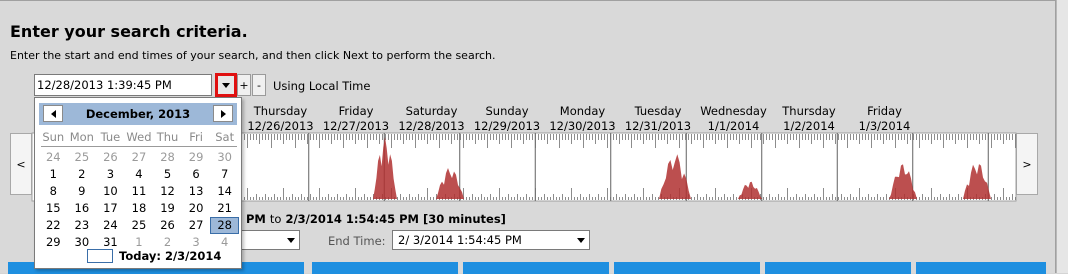 The image size is (1068, 274). I want to click on calendar-day: 22, so click(53, 225).